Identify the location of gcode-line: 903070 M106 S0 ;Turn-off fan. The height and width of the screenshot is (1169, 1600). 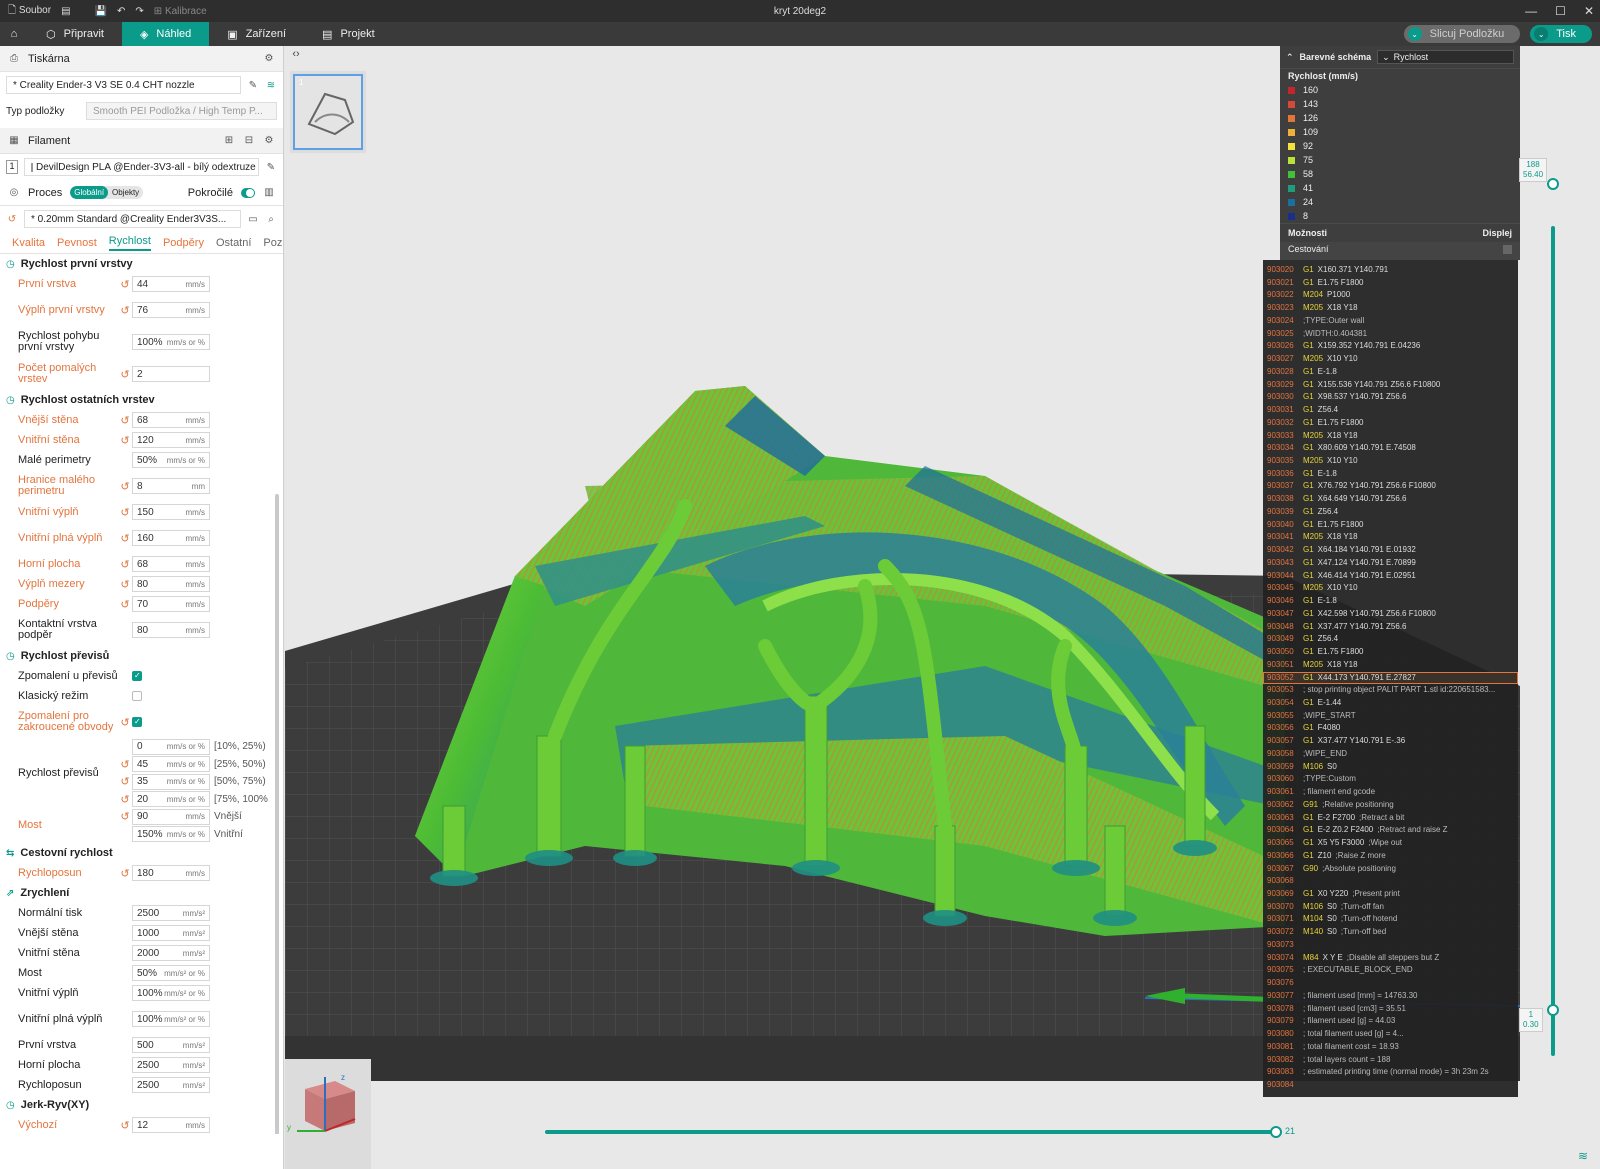
(1390, 907).